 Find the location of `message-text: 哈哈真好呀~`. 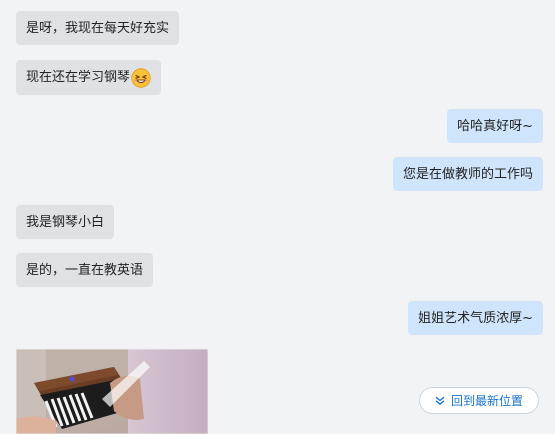

message-text: 哈哈真好呀~ is located at coordinates (495, 126).